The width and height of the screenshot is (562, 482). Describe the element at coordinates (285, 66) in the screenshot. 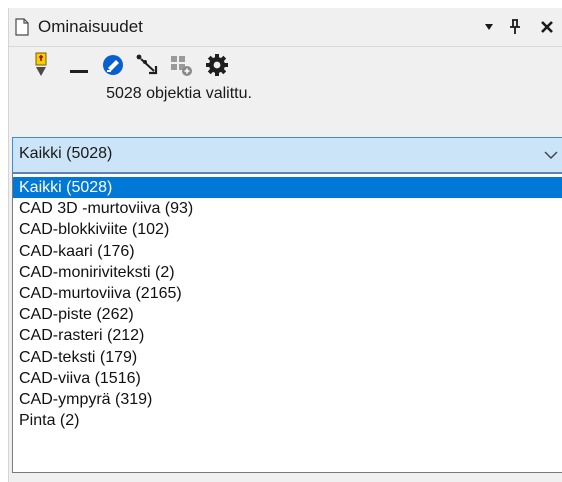

I see `panel-toolbar` at that location.